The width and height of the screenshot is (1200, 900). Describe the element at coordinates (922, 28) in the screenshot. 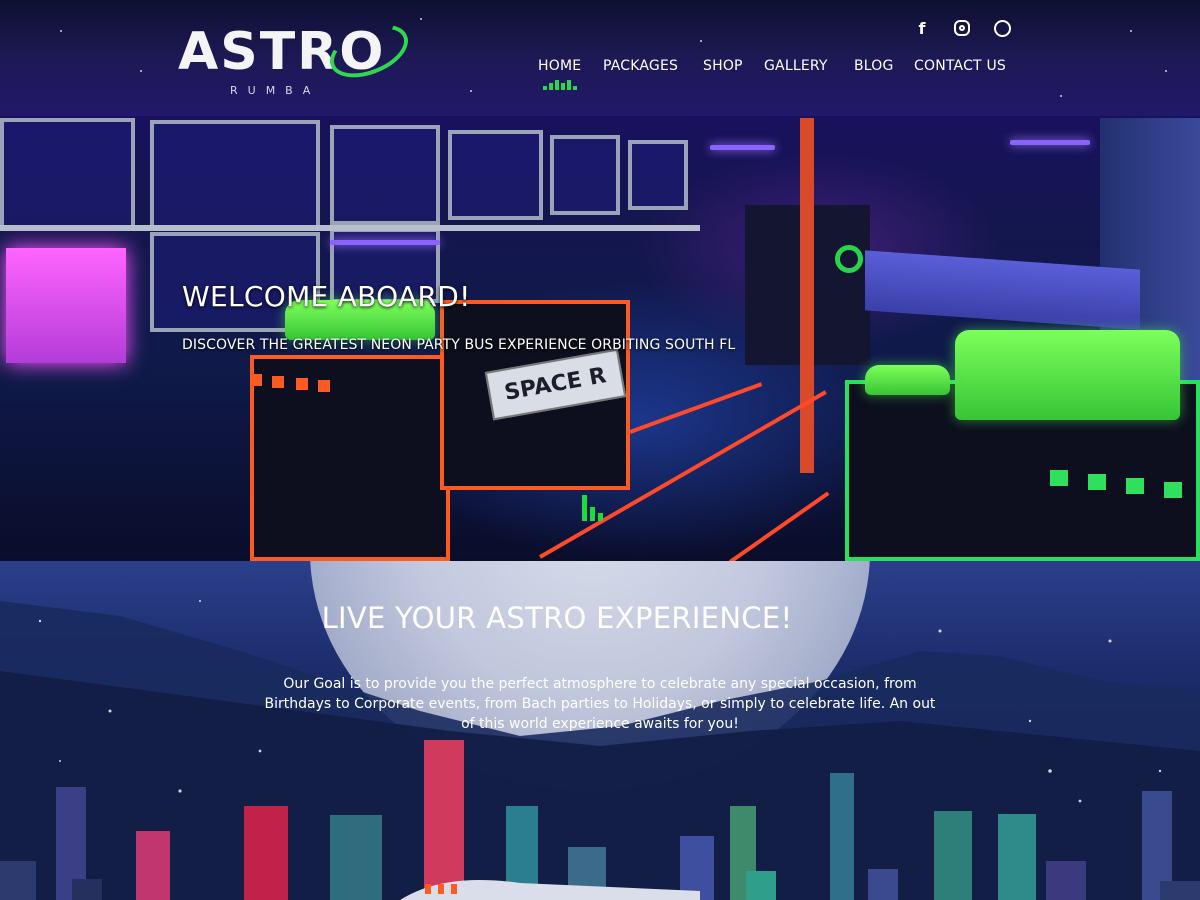

I see `facebook-icon: f` at that location.